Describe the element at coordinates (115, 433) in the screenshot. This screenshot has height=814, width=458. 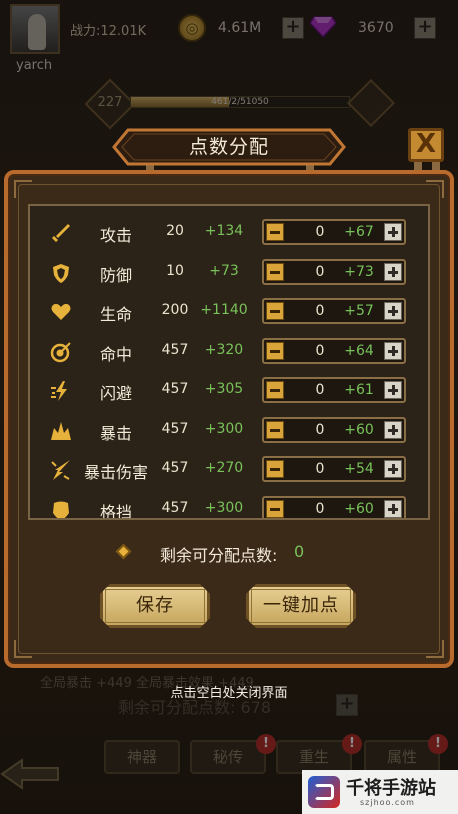
I see `attribute-name: 暴击` at that location.